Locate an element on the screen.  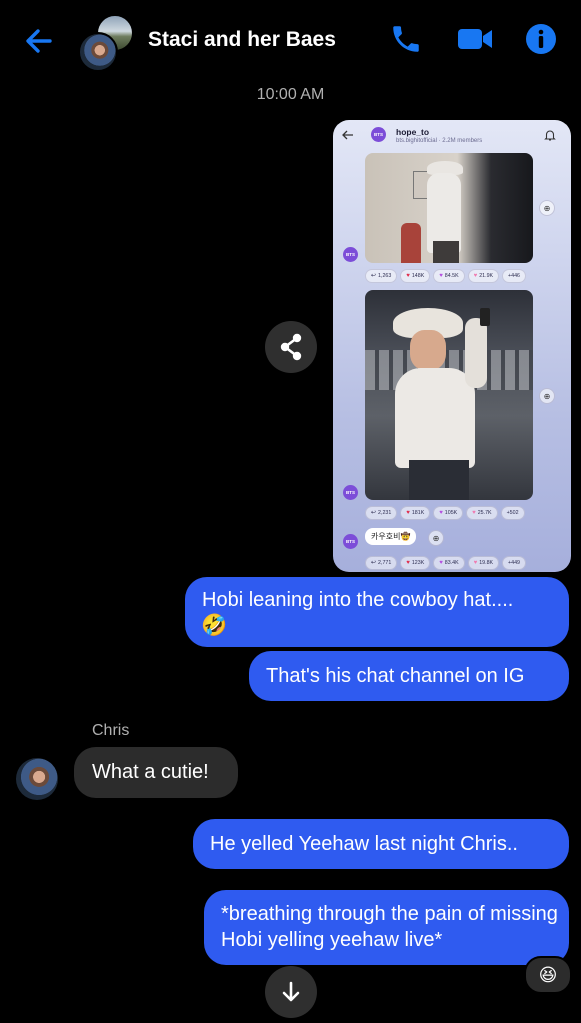
grinning-squint-emoji: 😆 is located at coordinates (548, 974).